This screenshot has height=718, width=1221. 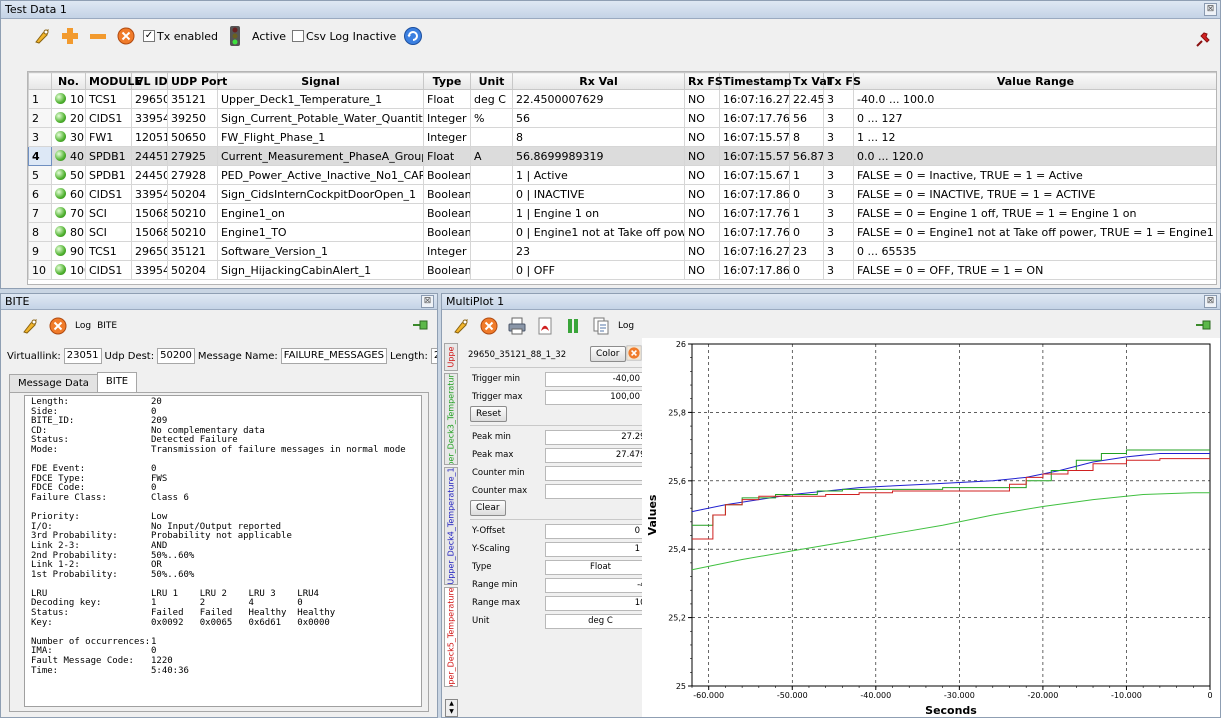 I want to click on column-header: Signal, so click(x=320, y=81).